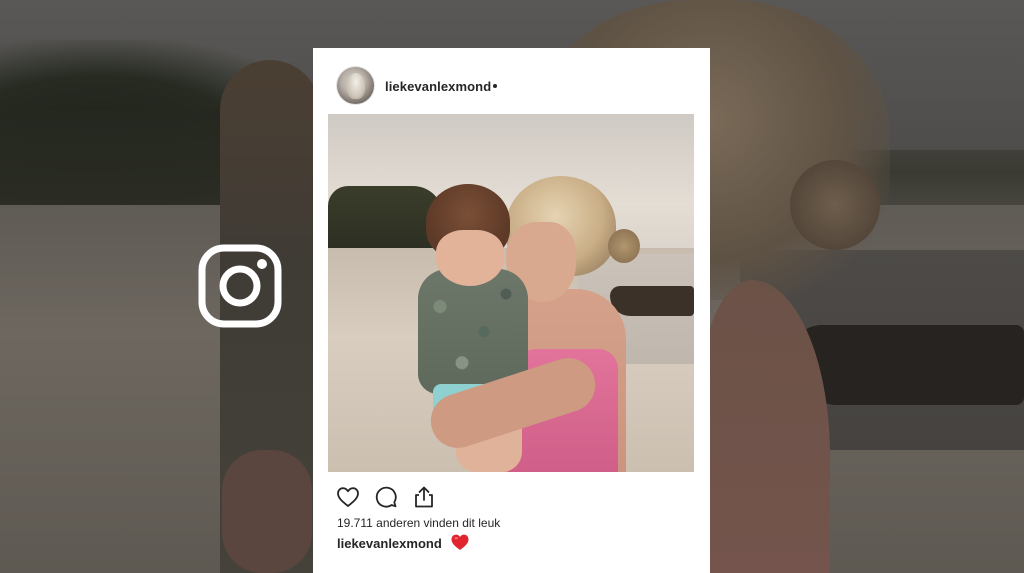 Image resolution: width=1024 pixels, height=573 pixels. I want to click on photo-child-face, so click(470, 258).